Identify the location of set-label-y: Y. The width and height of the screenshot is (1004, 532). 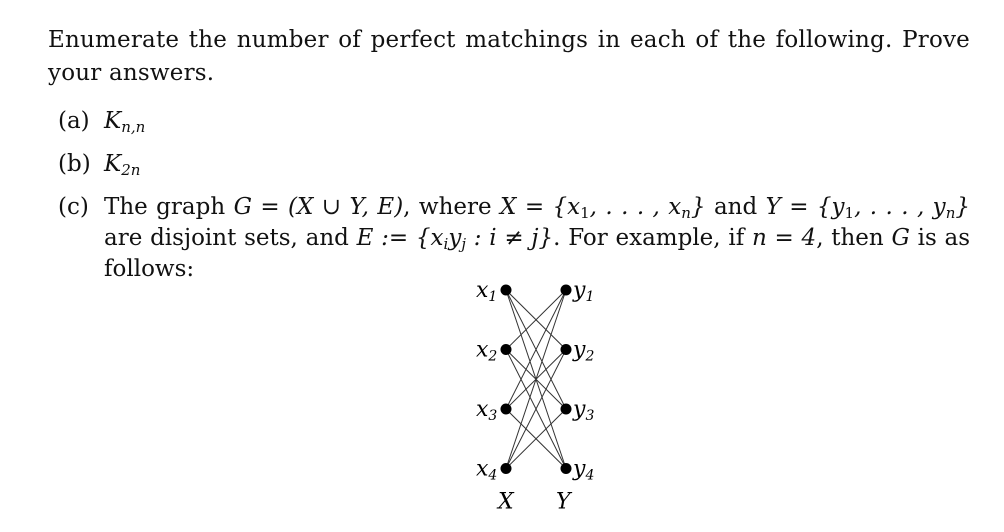
(564, 502).